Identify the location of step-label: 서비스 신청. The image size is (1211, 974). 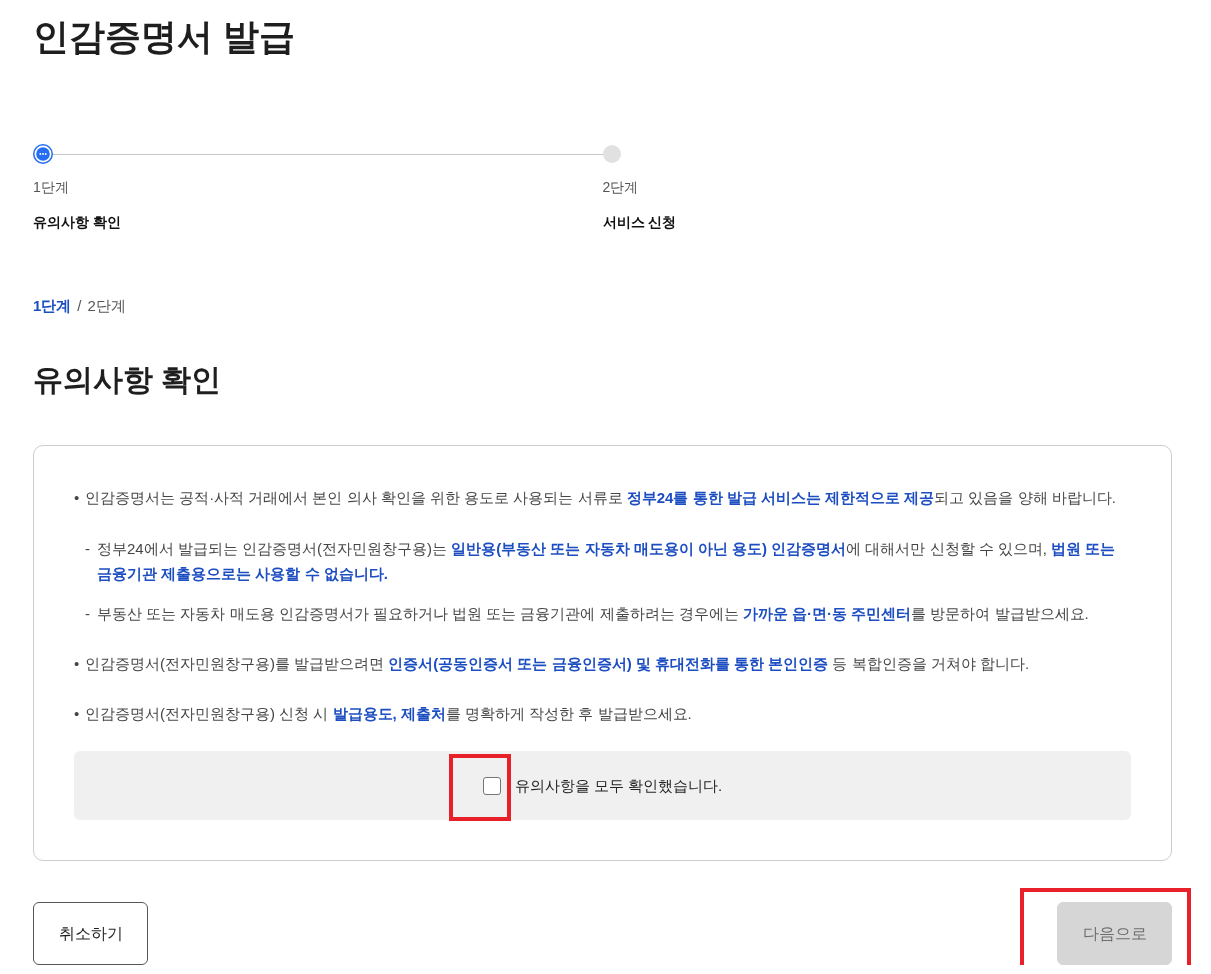
(640, 222).